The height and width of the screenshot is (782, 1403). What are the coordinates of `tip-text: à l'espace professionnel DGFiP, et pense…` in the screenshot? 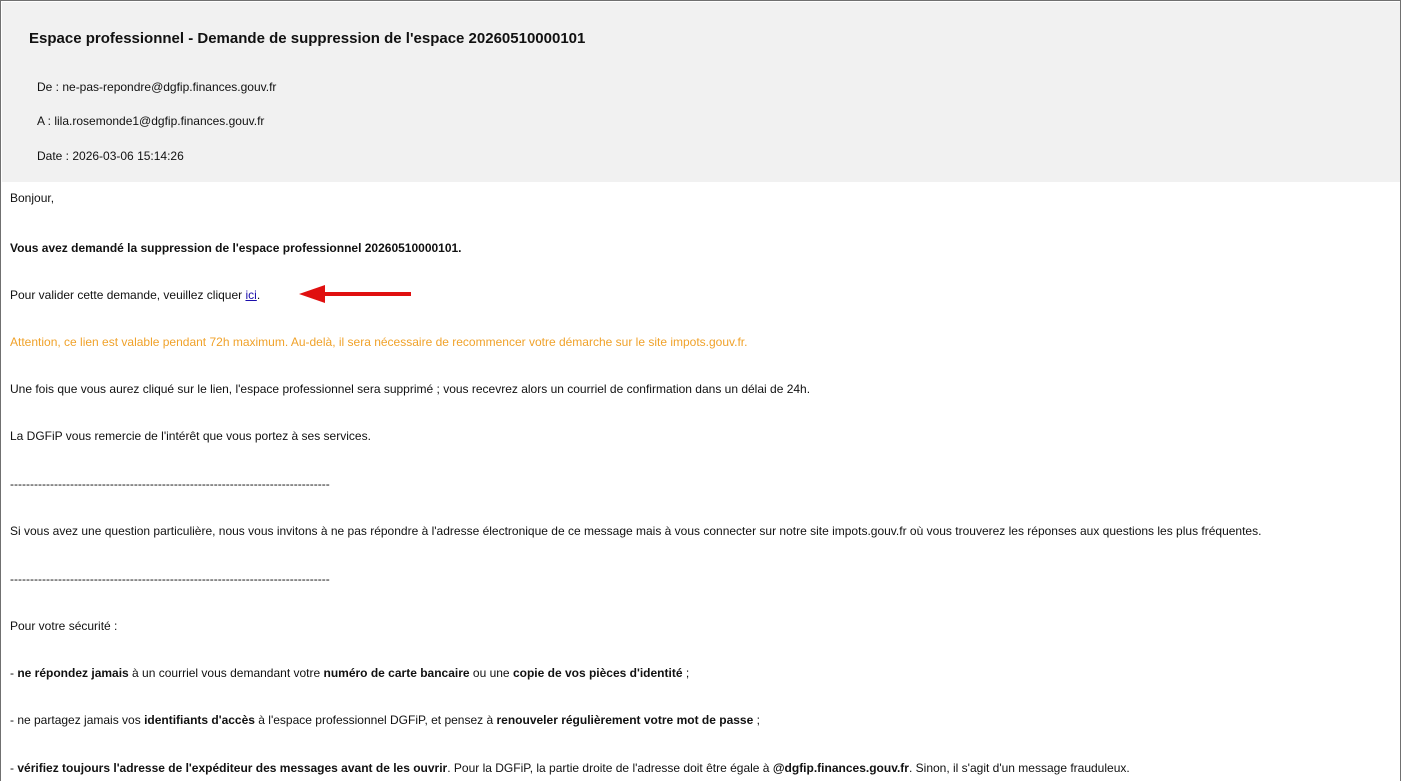 It's located at (375, 720).